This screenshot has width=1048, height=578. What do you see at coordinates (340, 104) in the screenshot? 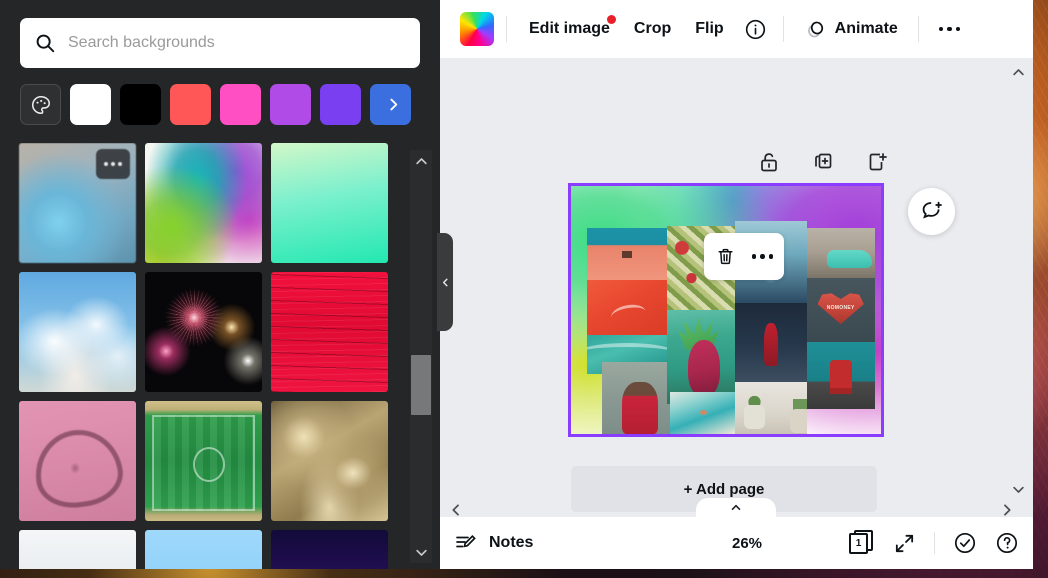
I see `color-swatch-purple` at bounding box center [340, 104].